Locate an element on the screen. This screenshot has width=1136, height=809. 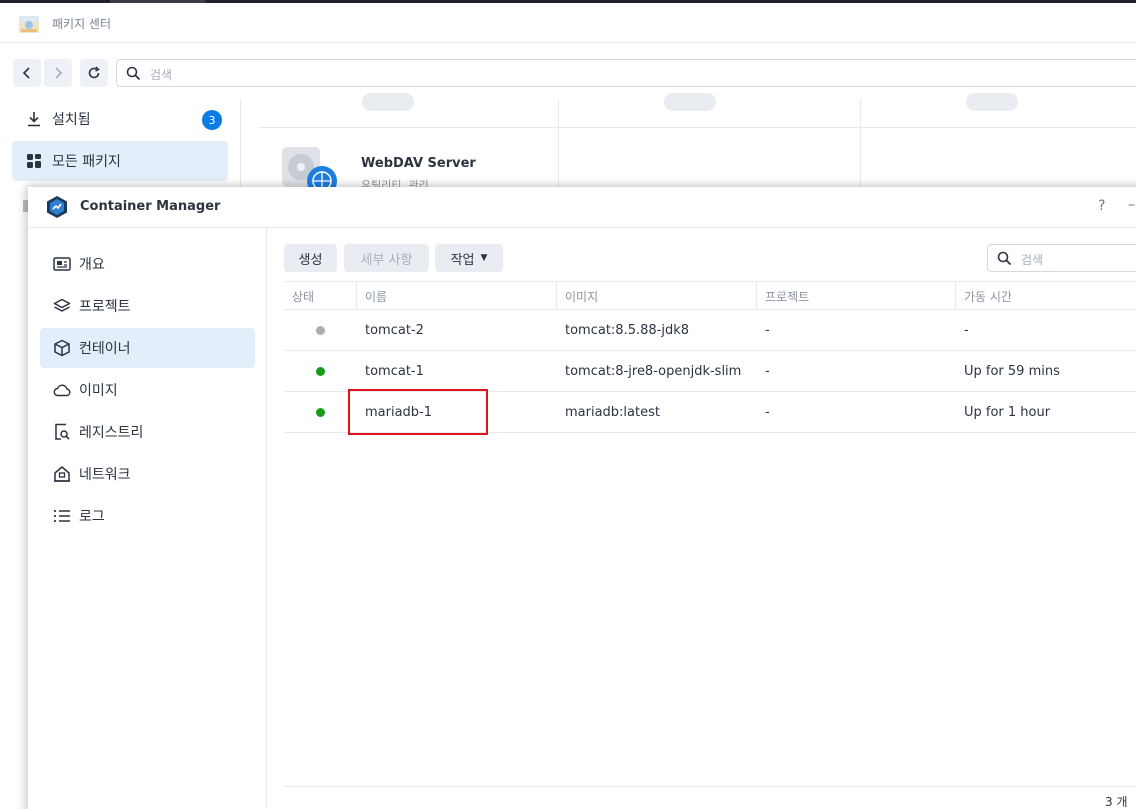
refresh-button is located at coordinates (94, 73).